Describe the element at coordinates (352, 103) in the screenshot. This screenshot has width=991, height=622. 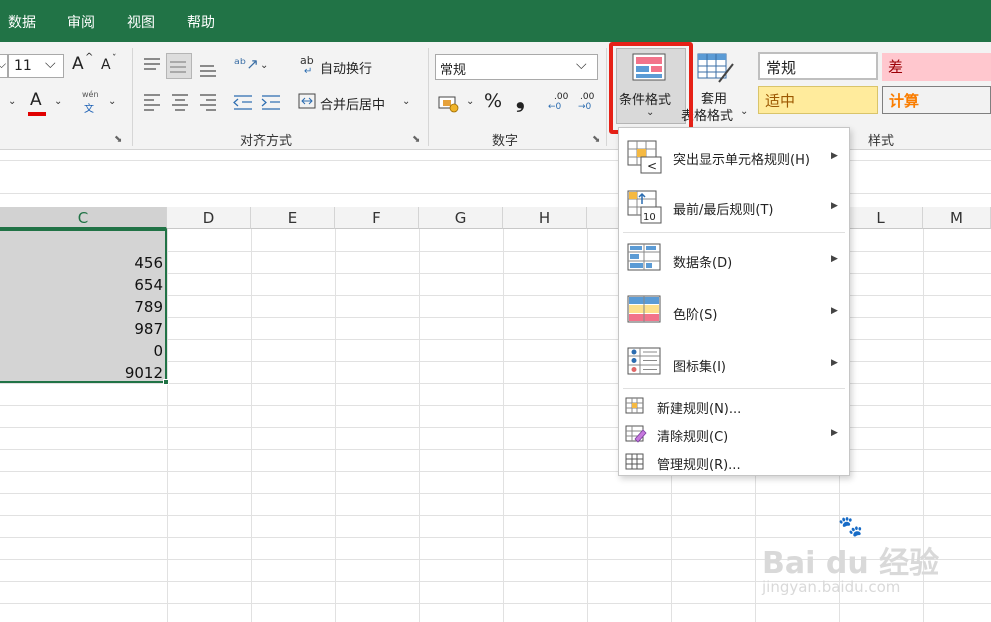
I see `merge-center-button: 合并后居中` at that location.